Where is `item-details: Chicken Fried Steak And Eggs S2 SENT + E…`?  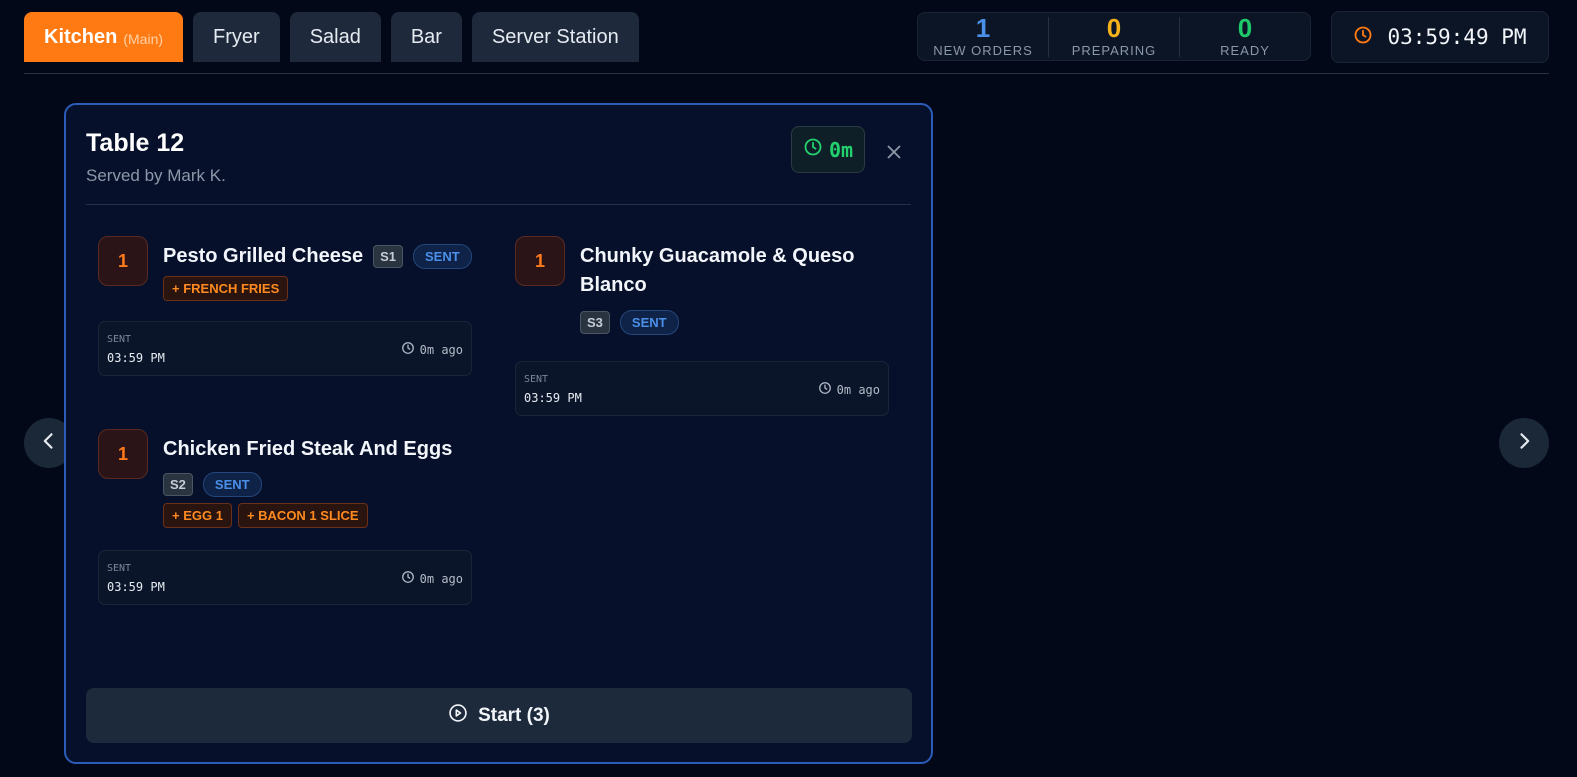
item-details: Chicken Fried Steak And Eggs S2 SENT + E… is located at coordinates (318, 478).